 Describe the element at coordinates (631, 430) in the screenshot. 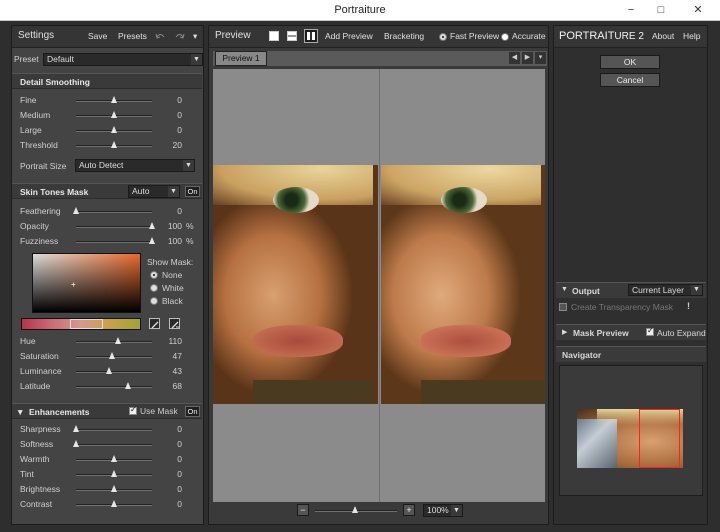

I see `navigator-view` at that location.